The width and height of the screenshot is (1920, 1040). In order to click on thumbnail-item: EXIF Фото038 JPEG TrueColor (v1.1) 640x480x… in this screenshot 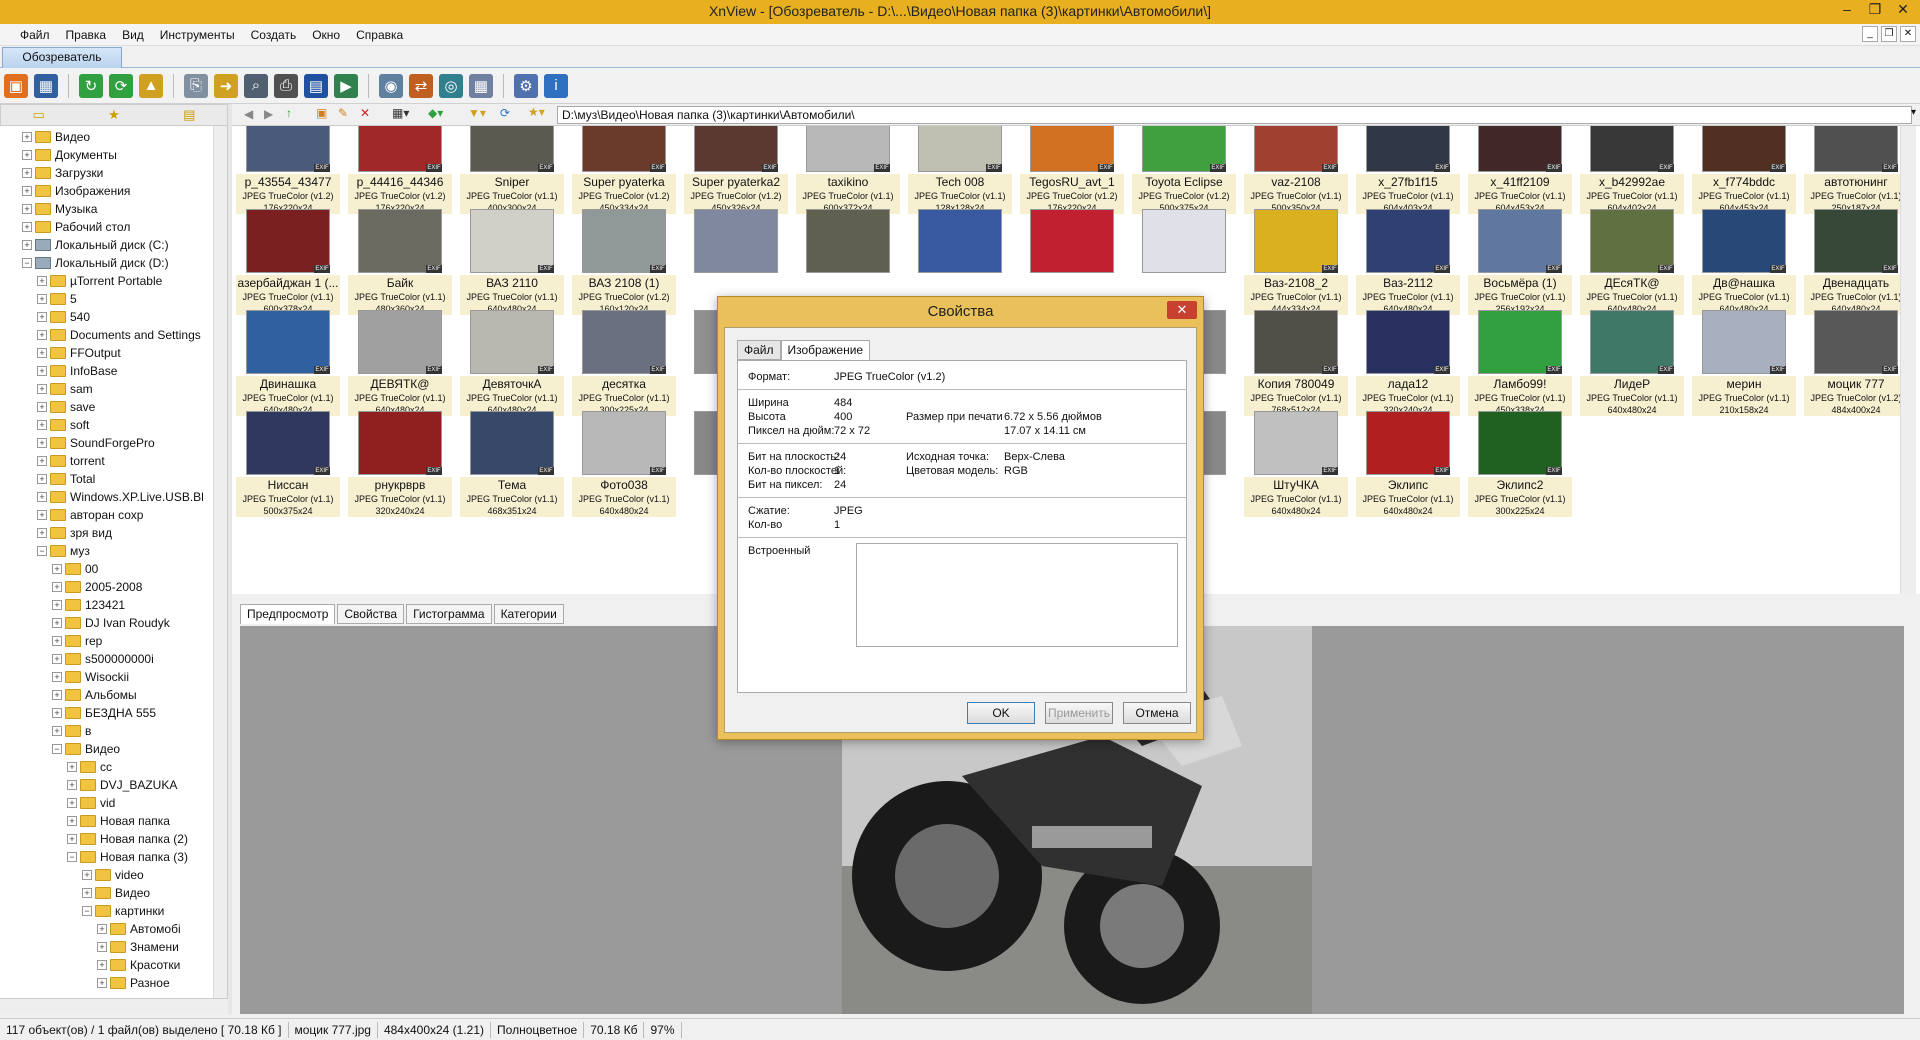, I will do `click(624, 462)`.